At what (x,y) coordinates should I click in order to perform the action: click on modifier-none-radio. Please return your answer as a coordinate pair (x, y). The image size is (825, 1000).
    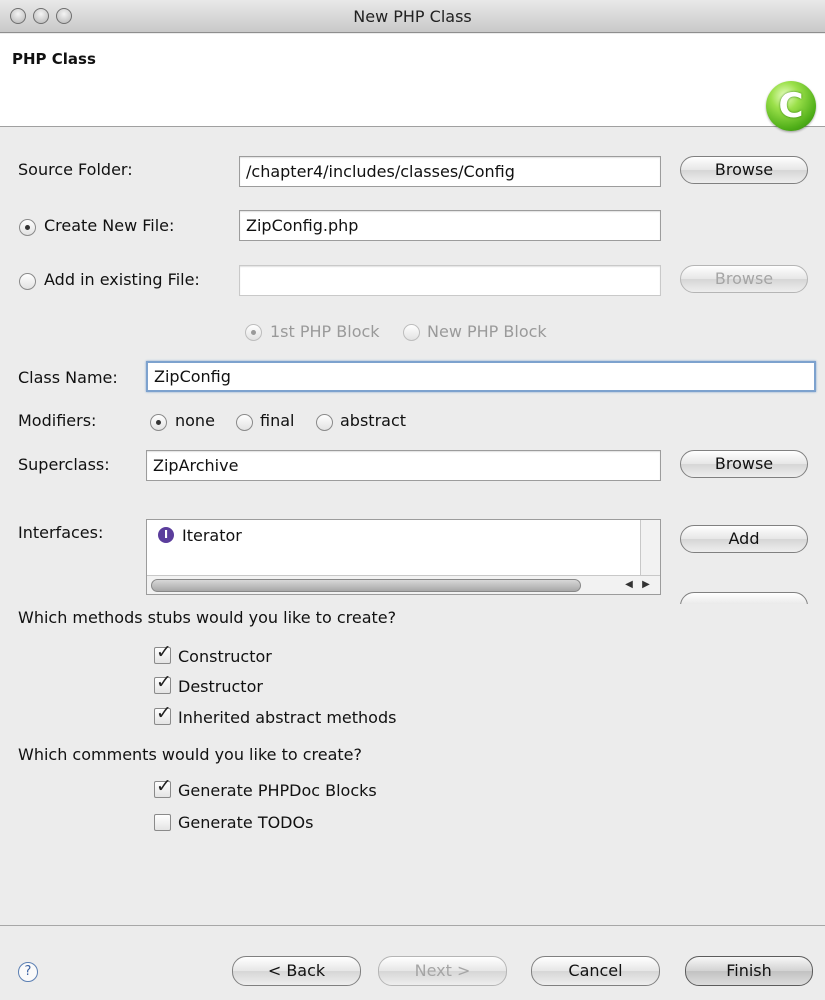
    Looking at the image, I should click on (158, 422).